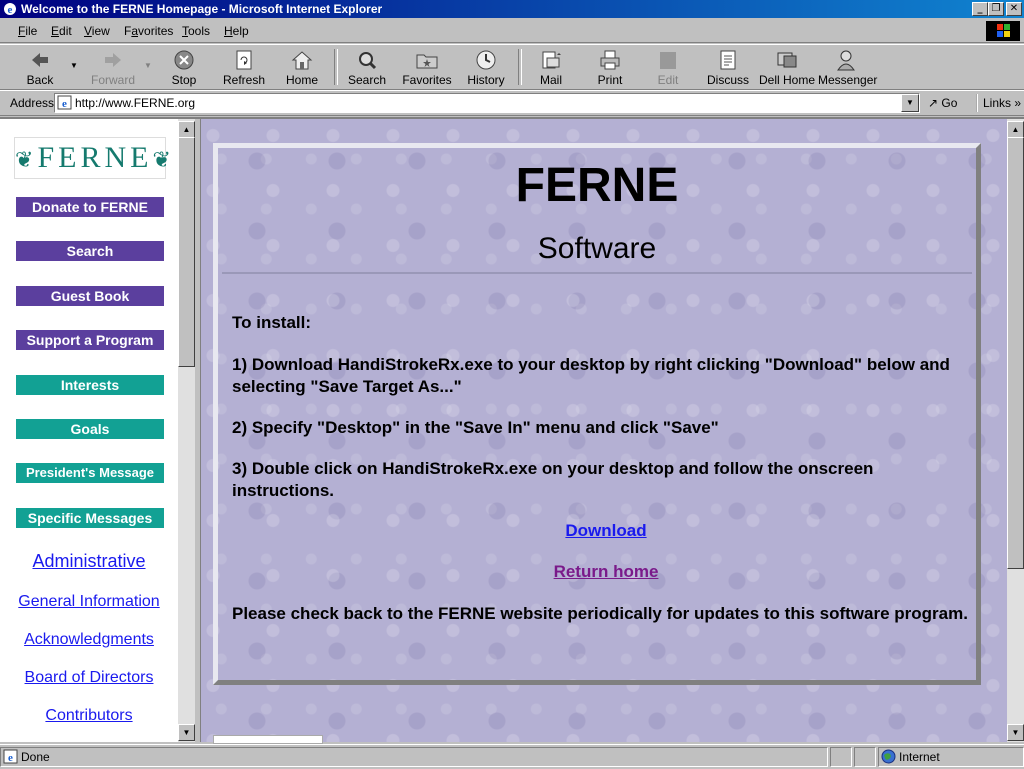  I want to click on menu-help: Help, so click(236, 31).